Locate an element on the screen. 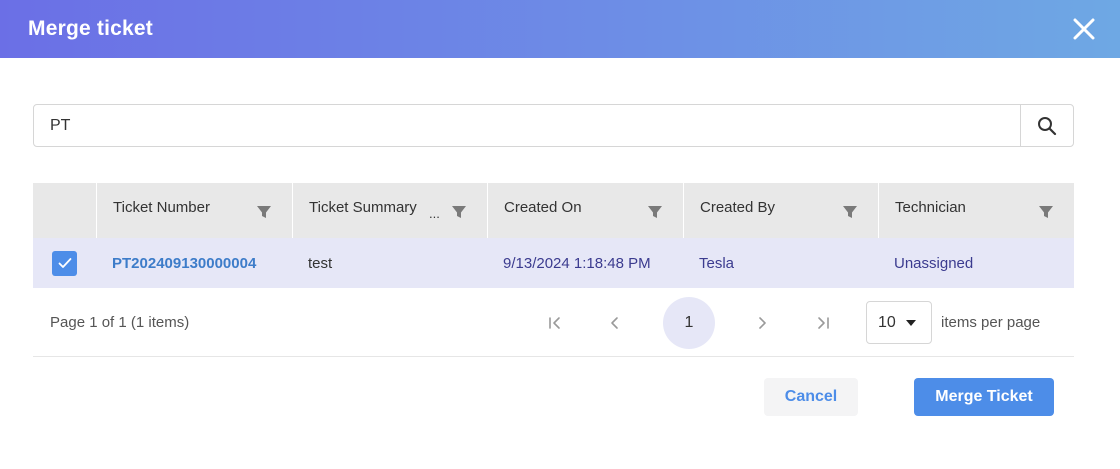 The image size is (1120, 469). last-page-button is located at coordinates (823, 323).